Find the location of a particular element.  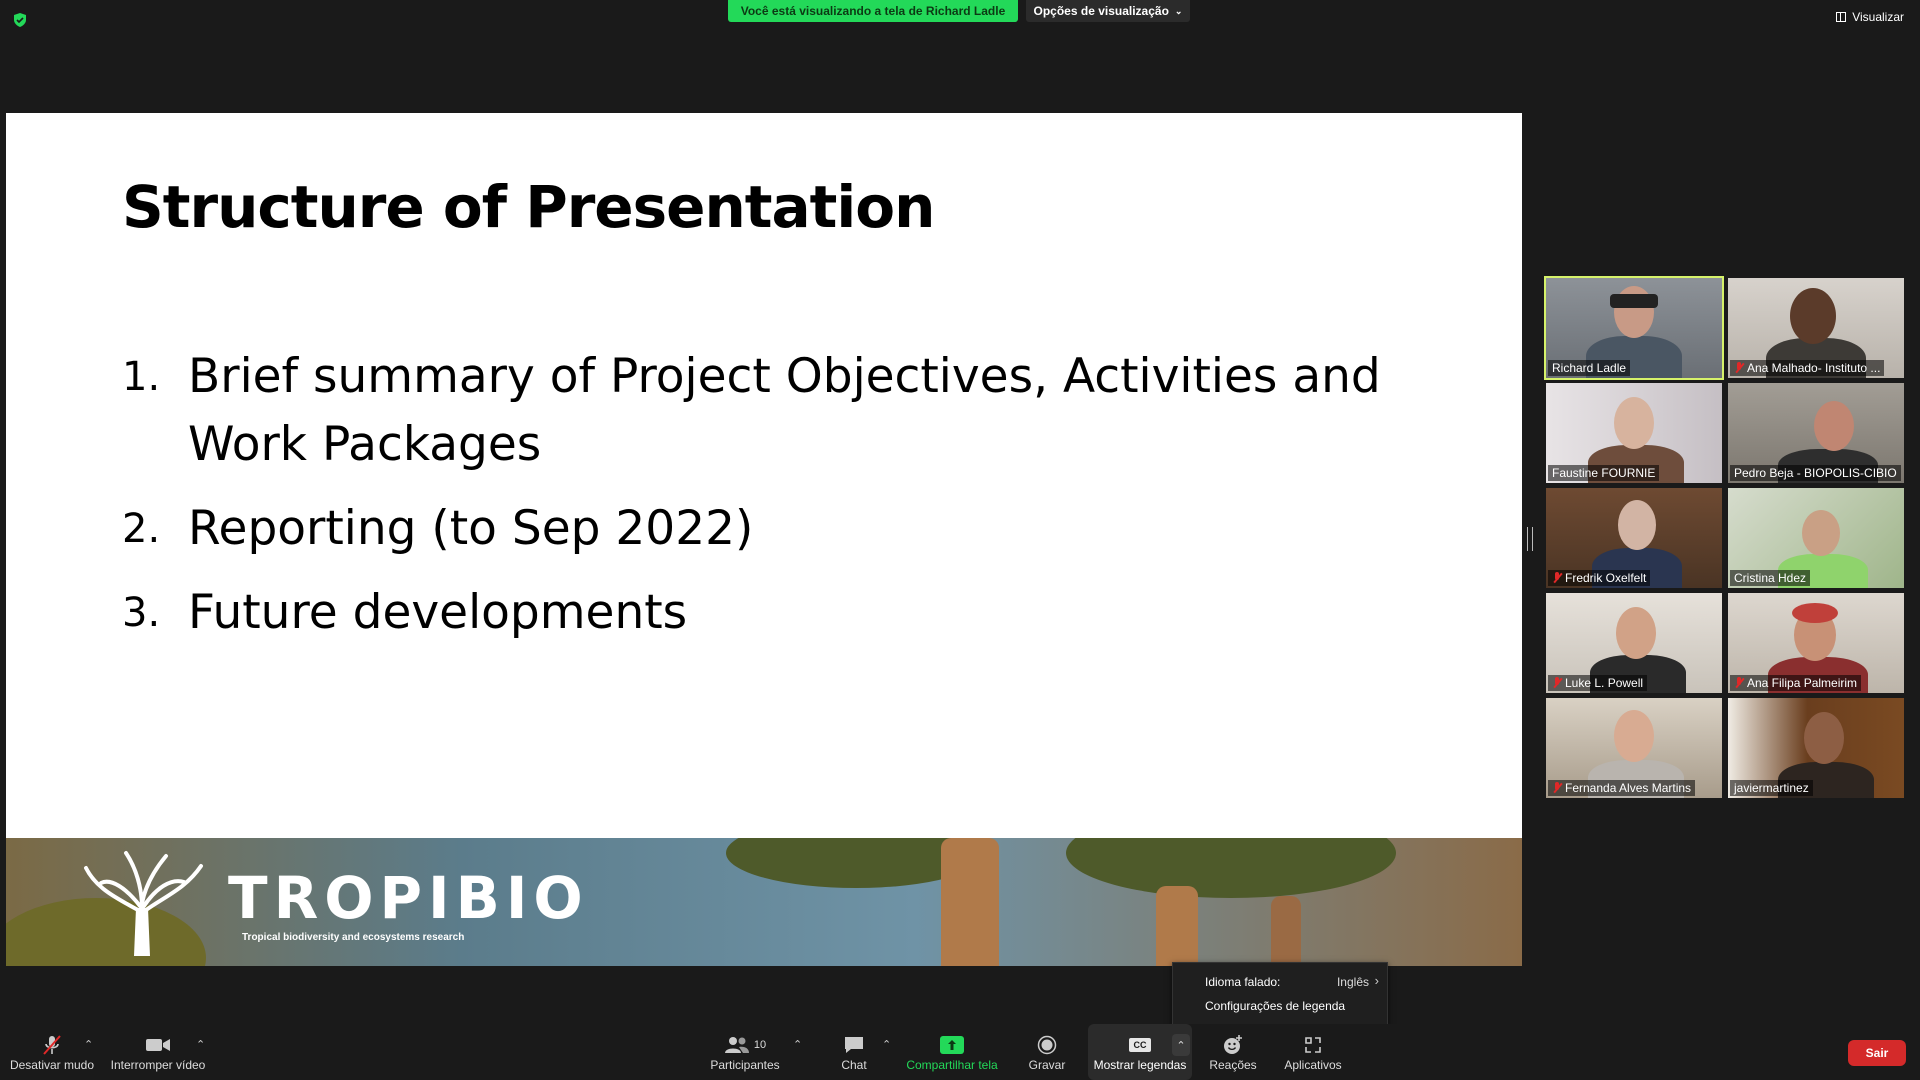

apps-button: Aplicativos is located at coordinates (1313, 1052).